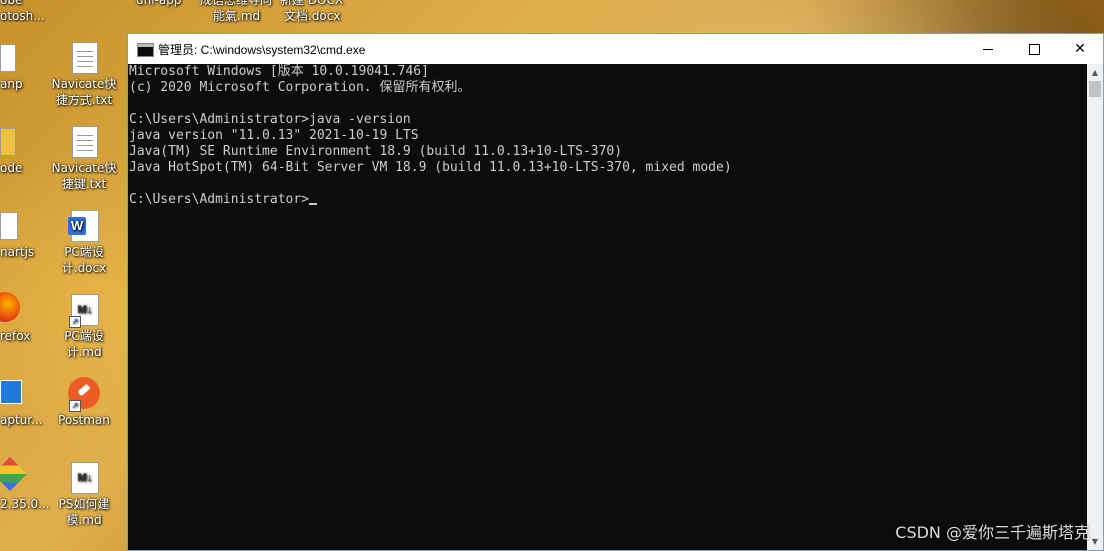 Image resolution: width=1104 pixels, height=551 pixels. I want to click on desktop-icon-label: PC端设计.md, so click(84, 344).